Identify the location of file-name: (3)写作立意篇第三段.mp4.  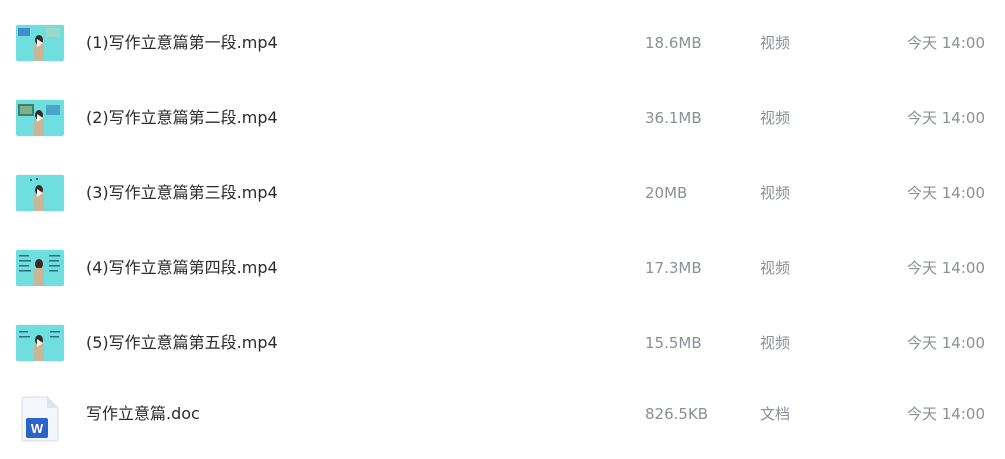
(182, 193).